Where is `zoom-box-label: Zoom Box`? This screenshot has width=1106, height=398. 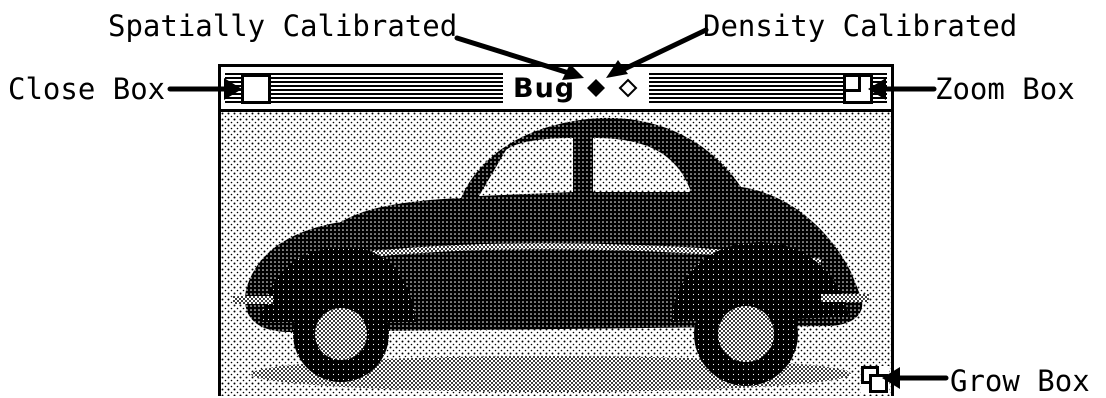 zoom-box-label: Zoom Box is located at coordinates (1005, 89).